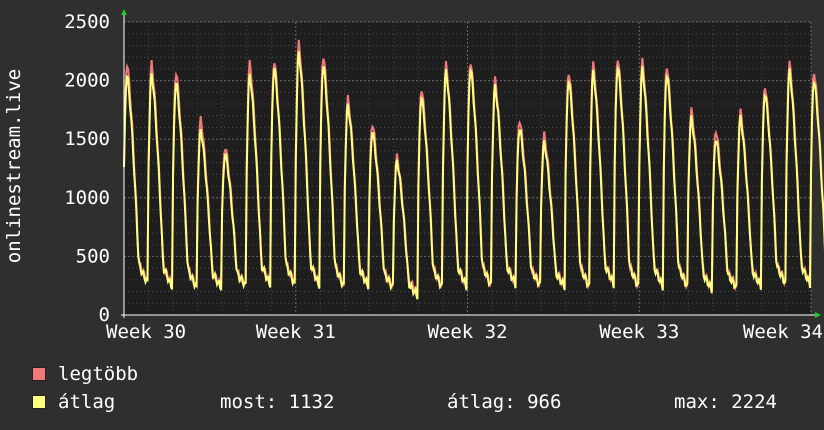  I want to click on y-tick-label: 1000, so click(87, 198).